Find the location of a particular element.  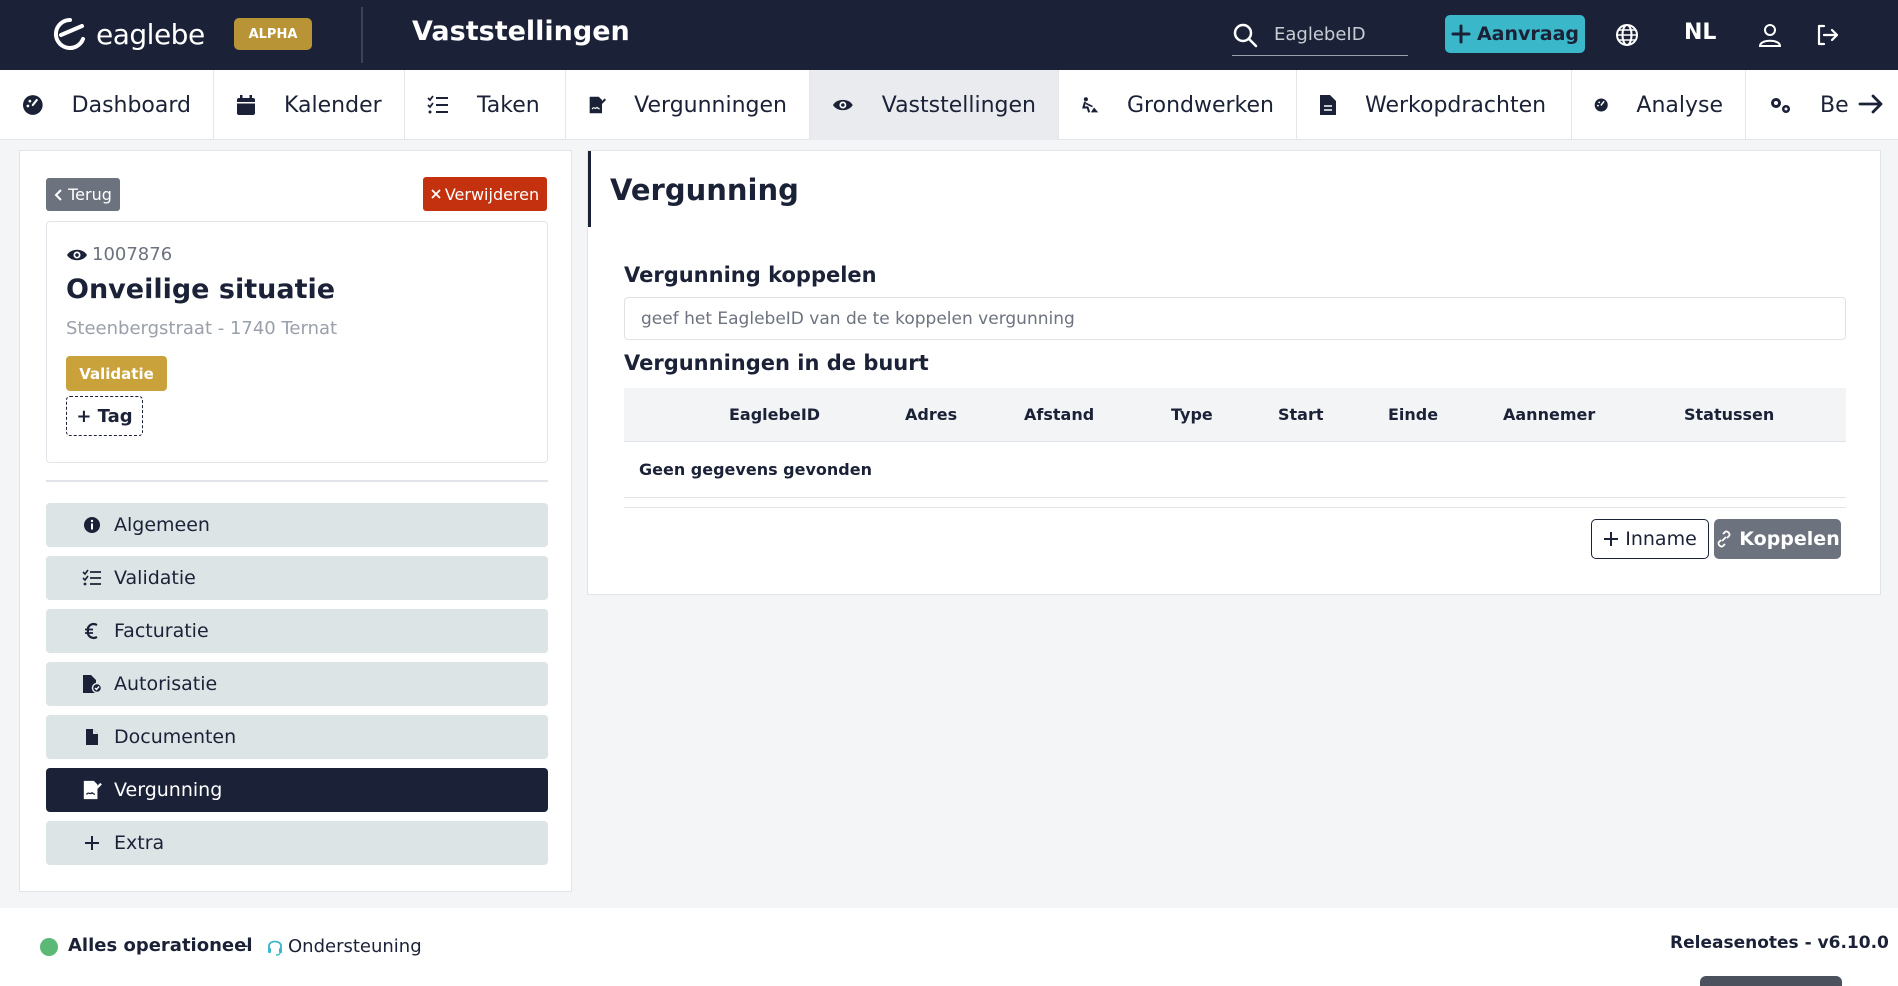

case-id: 1007876 is located at coordinates (119, 254).